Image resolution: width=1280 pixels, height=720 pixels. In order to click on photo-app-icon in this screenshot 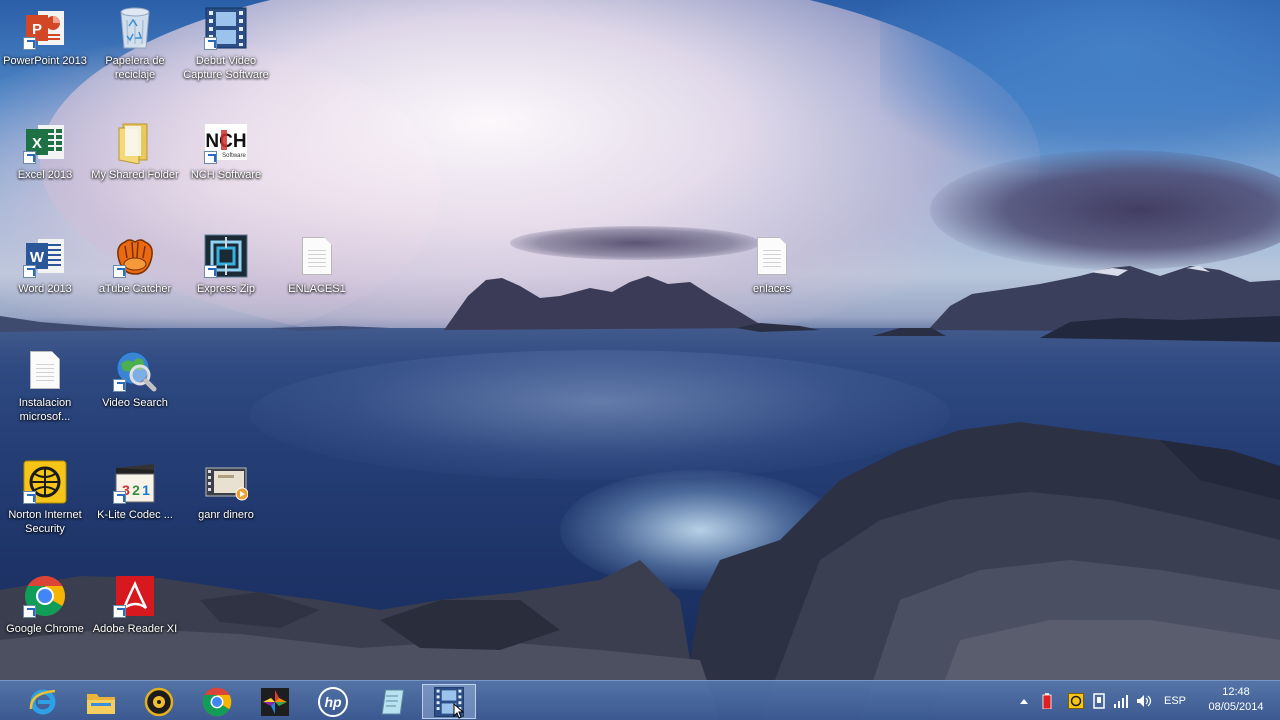, I will do `click(275, 701)`.